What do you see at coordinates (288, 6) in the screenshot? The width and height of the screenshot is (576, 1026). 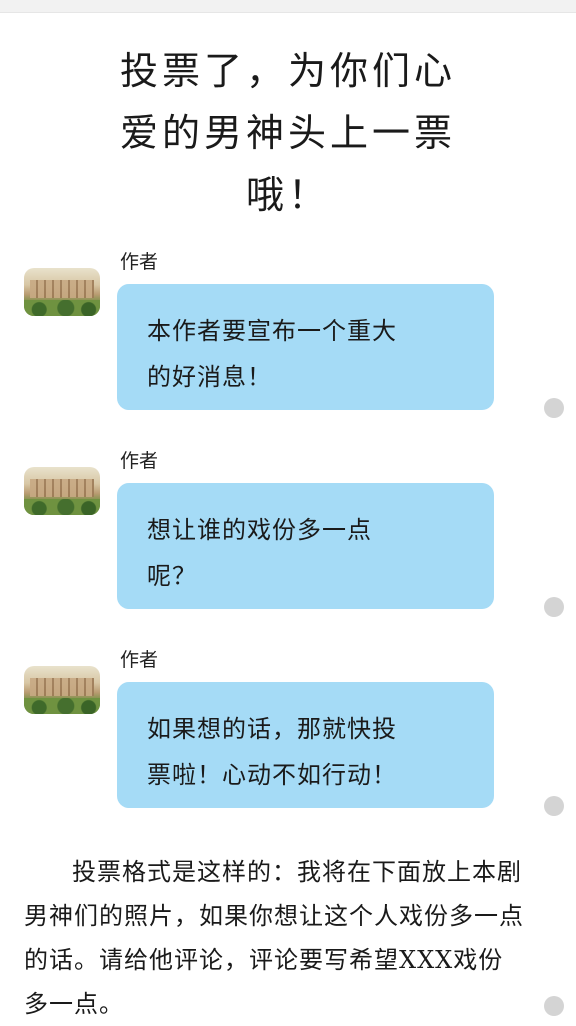 I see `top-status-strip` at bounding box center [288, 6].